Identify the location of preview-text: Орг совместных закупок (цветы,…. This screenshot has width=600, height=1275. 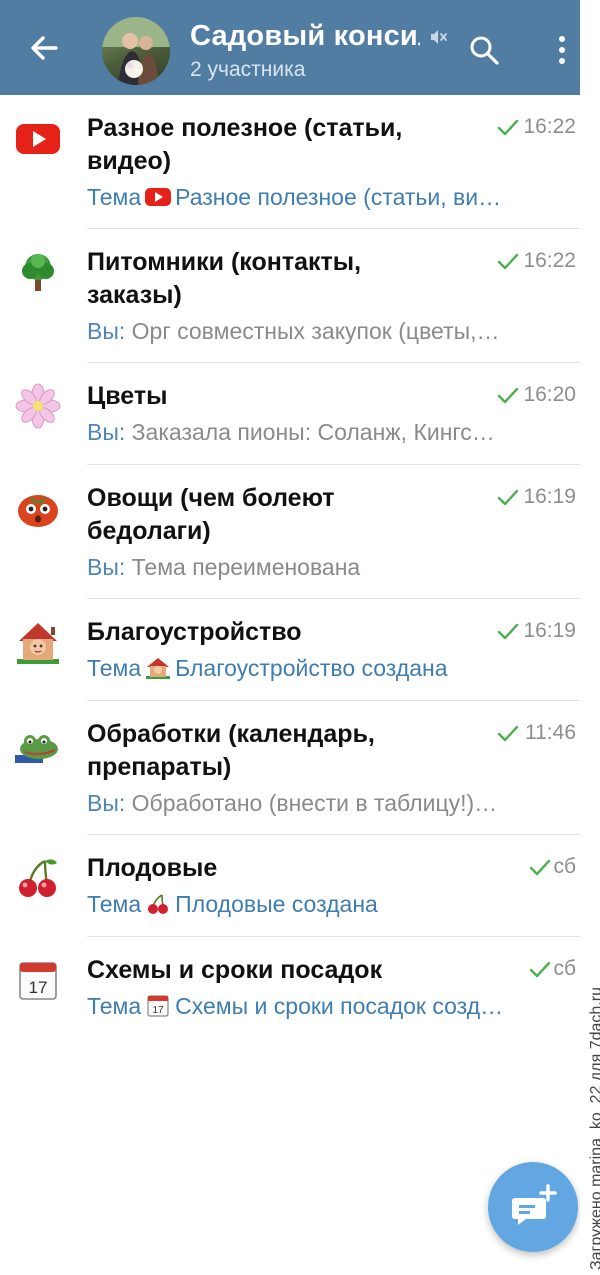
(315, 331).